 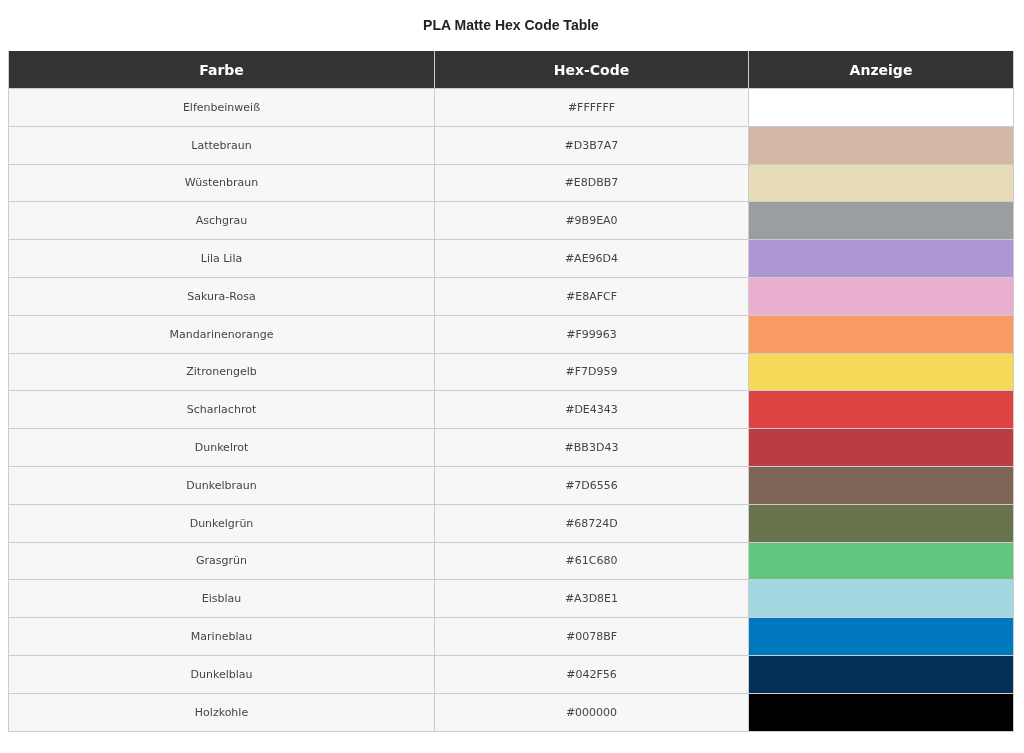 I want to click on table-cell: #68724D, so click(x=591, y=523).